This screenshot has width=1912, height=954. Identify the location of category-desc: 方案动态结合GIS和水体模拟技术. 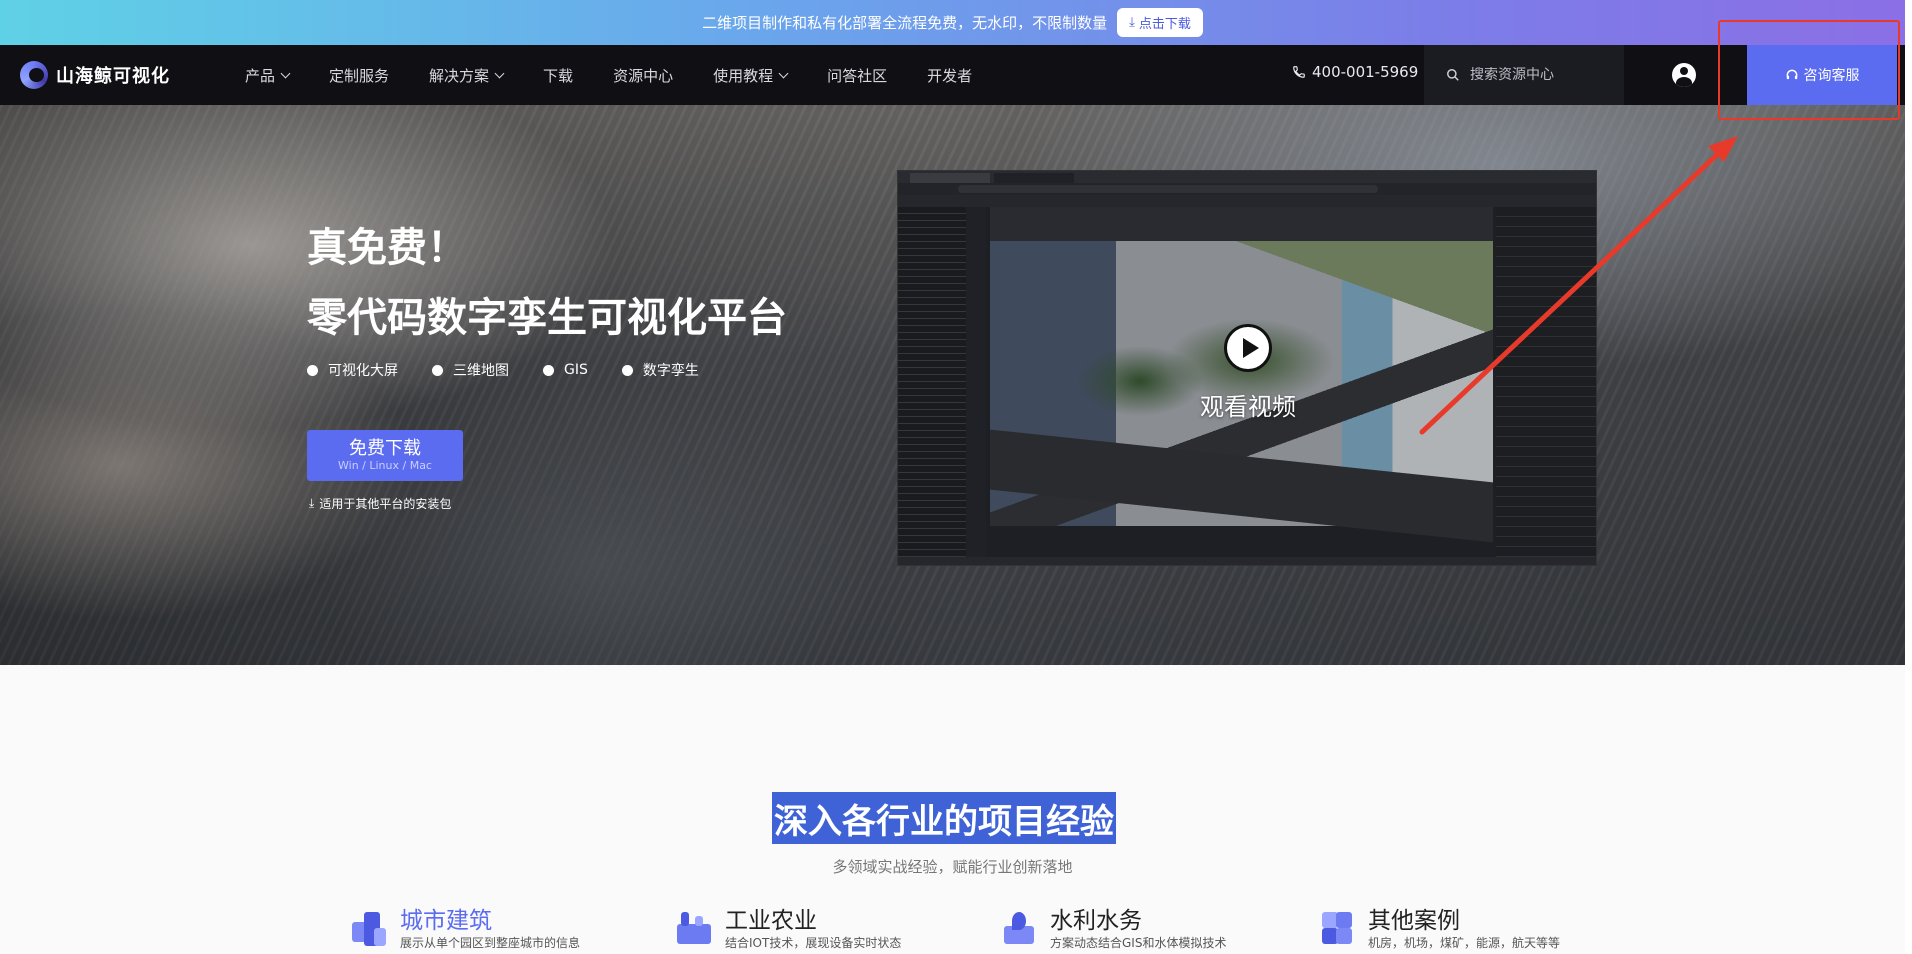
(1138, 943).